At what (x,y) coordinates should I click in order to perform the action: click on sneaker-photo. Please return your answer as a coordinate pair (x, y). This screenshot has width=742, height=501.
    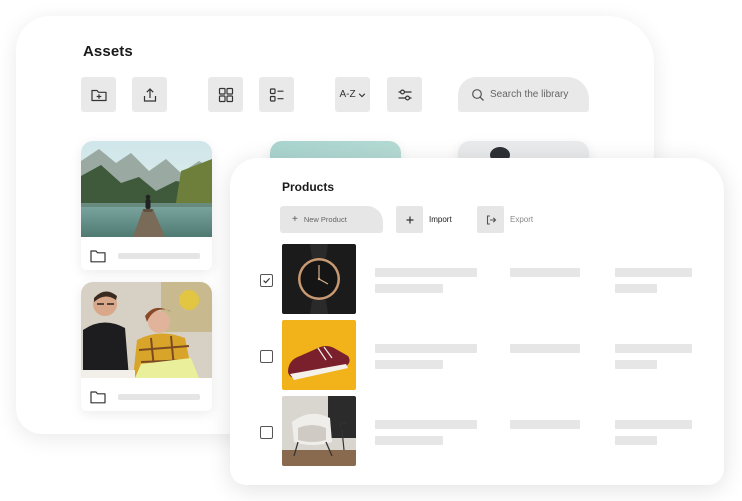
    Looking at the image, I should click on (319, 355).